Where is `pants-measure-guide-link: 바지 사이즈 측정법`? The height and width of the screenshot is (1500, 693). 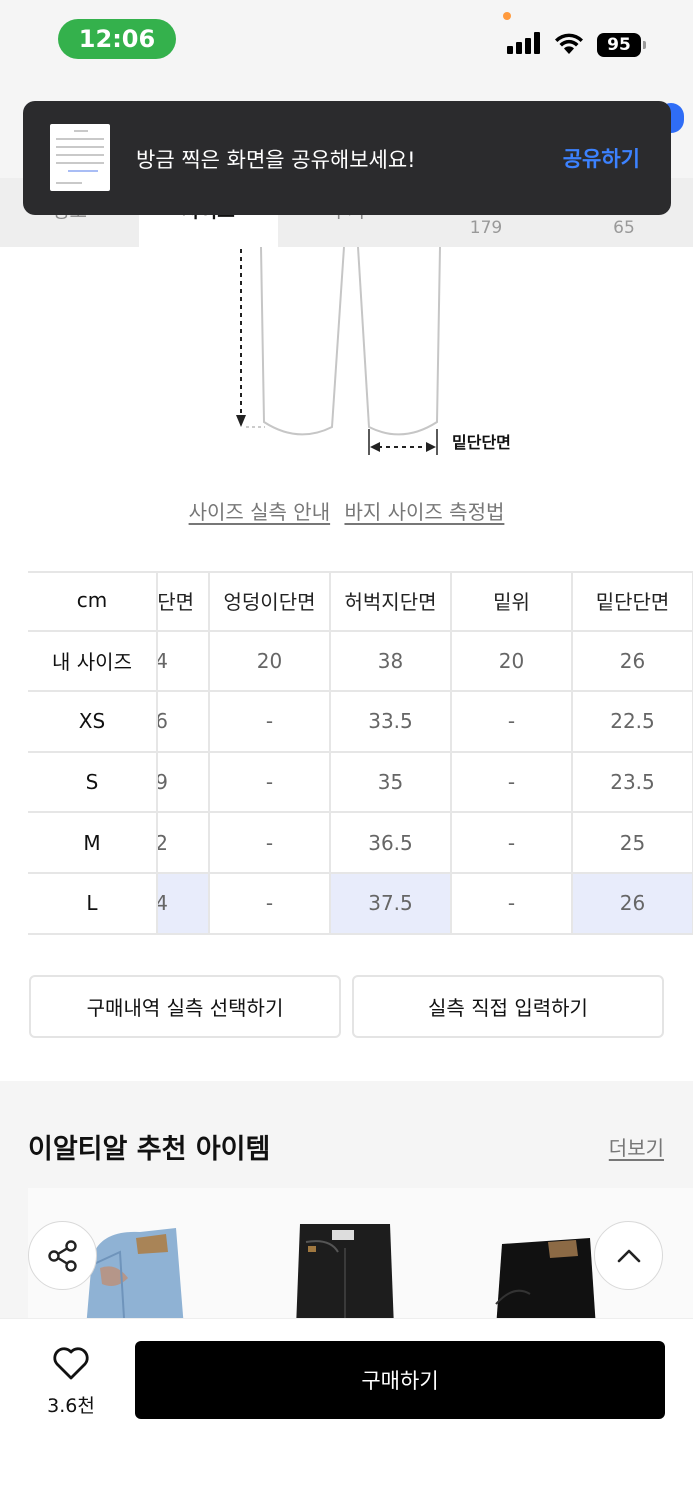 pants-measure-guide-link: 바지 사이즈 측정법 is located at coordinates (424, 512).